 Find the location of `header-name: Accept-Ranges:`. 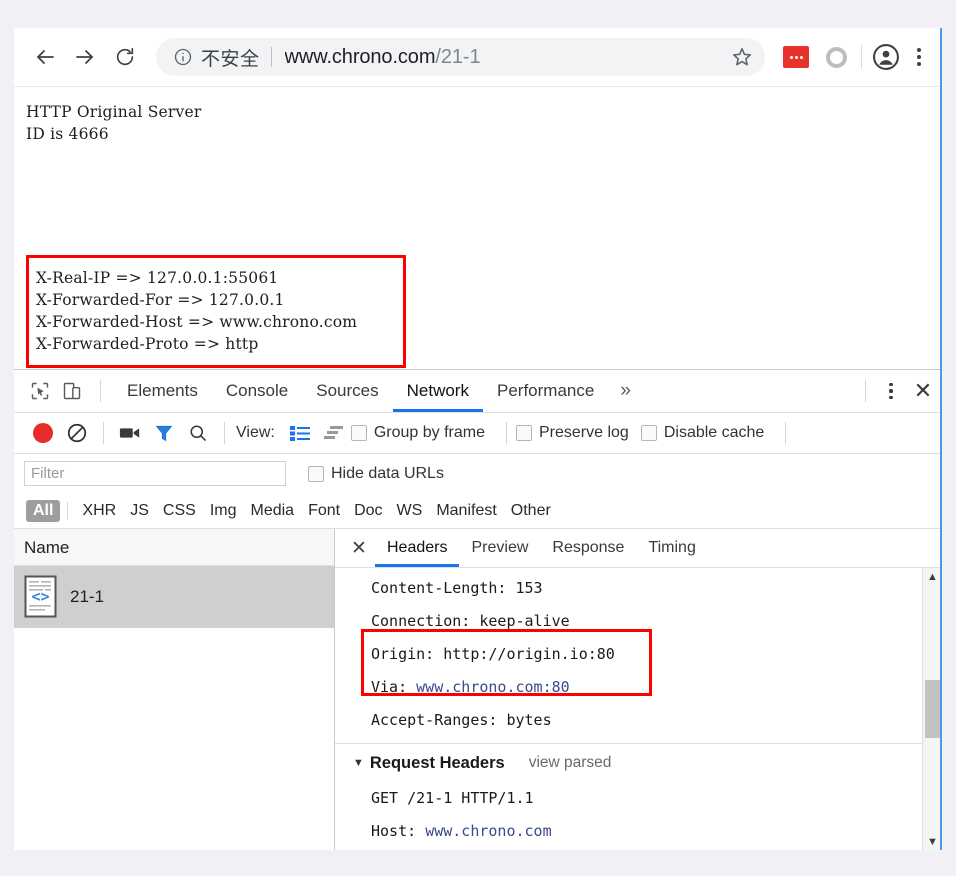

header-name: Accept-Ranges: is located at coordinates (434, 720).